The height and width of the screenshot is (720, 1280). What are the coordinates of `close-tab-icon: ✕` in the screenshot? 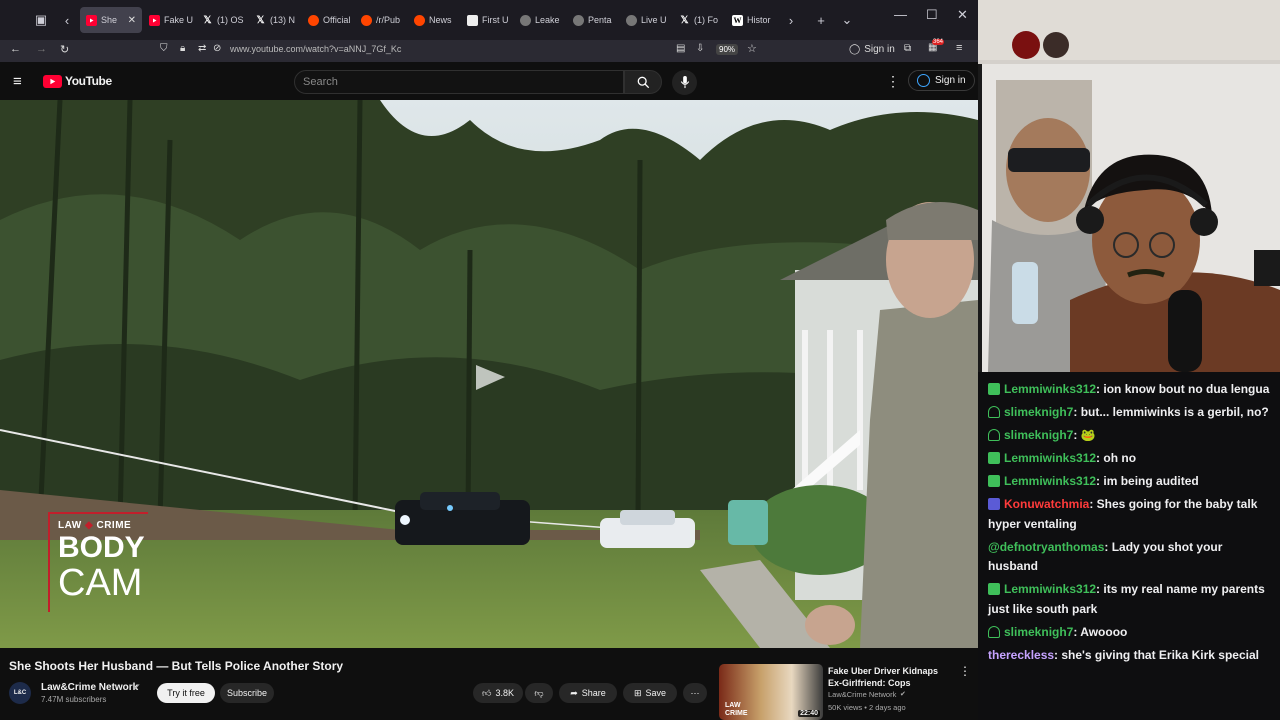 It's located at (132, 20).